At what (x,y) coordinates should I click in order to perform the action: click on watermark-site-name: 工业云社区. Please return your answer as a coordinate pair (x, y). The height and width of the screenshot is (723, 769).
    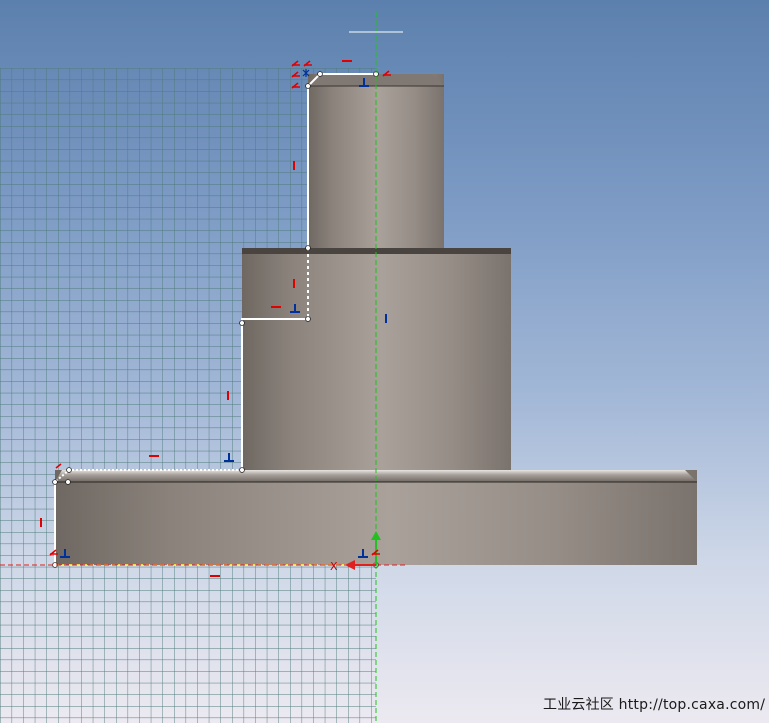
    Looking at the image, I should click on (578, 705).